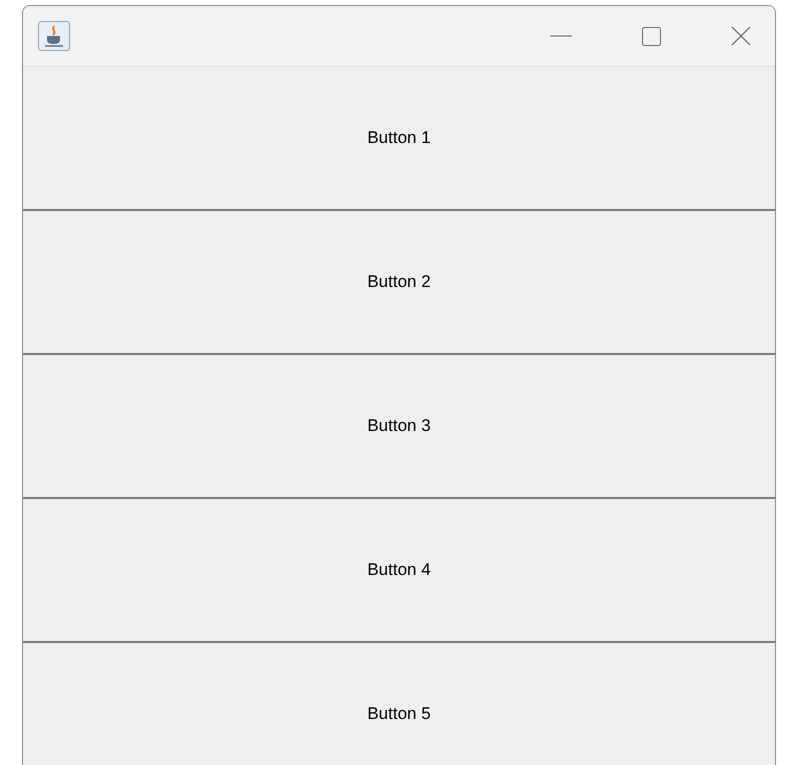 This screenshot has height=765, width=800. I want to click on minimize-icon, so click(561, 36).